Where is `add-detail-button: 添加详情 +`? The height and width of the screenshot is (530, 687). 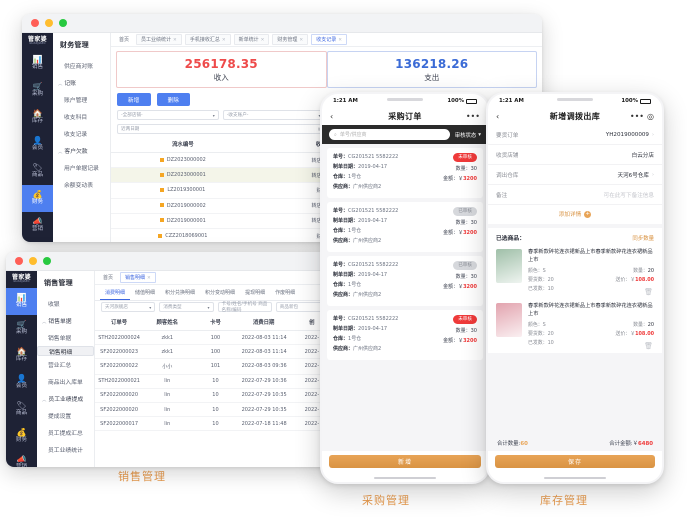
add-detail-button: 添加详情 + is located at coordinates (575, 214).